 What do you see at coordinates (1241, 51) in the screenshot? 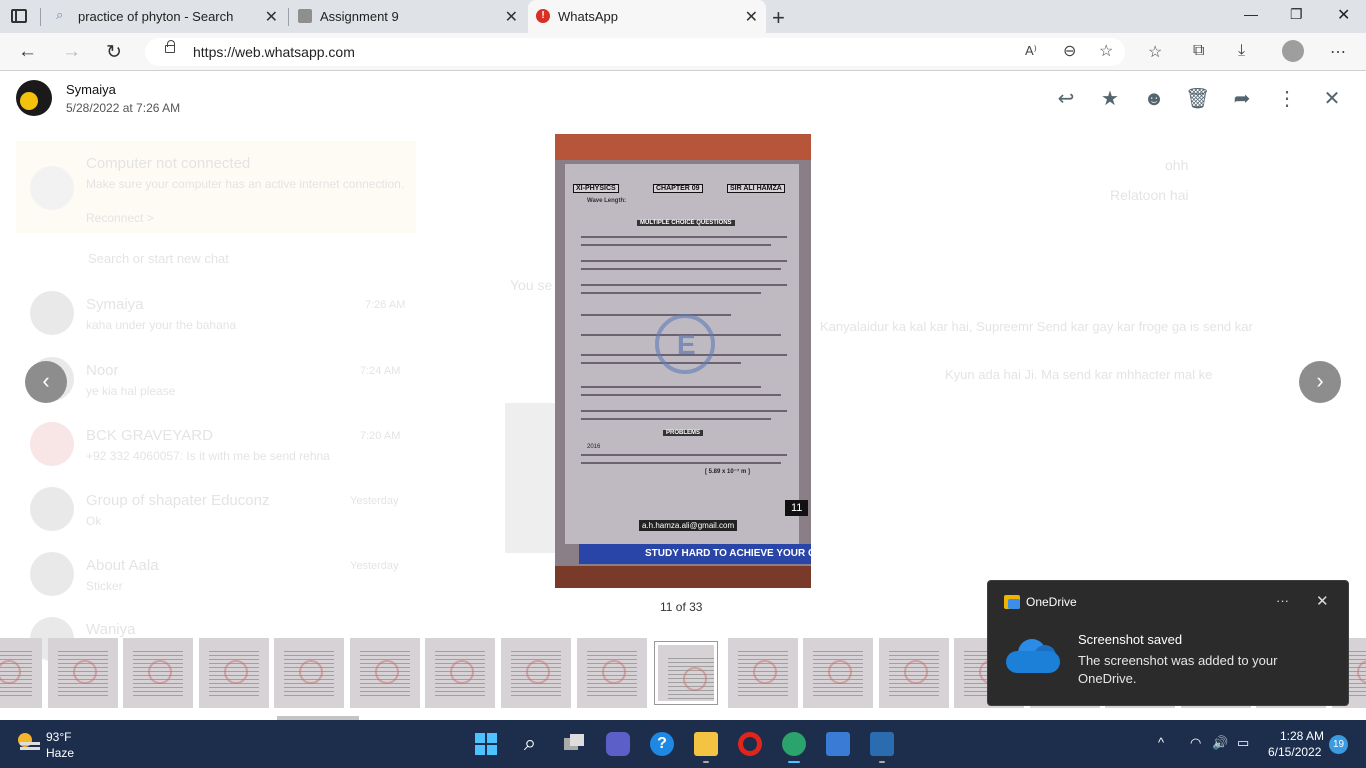
I see `downloads-icon: ⤓` at bounding box center [1241, 51].